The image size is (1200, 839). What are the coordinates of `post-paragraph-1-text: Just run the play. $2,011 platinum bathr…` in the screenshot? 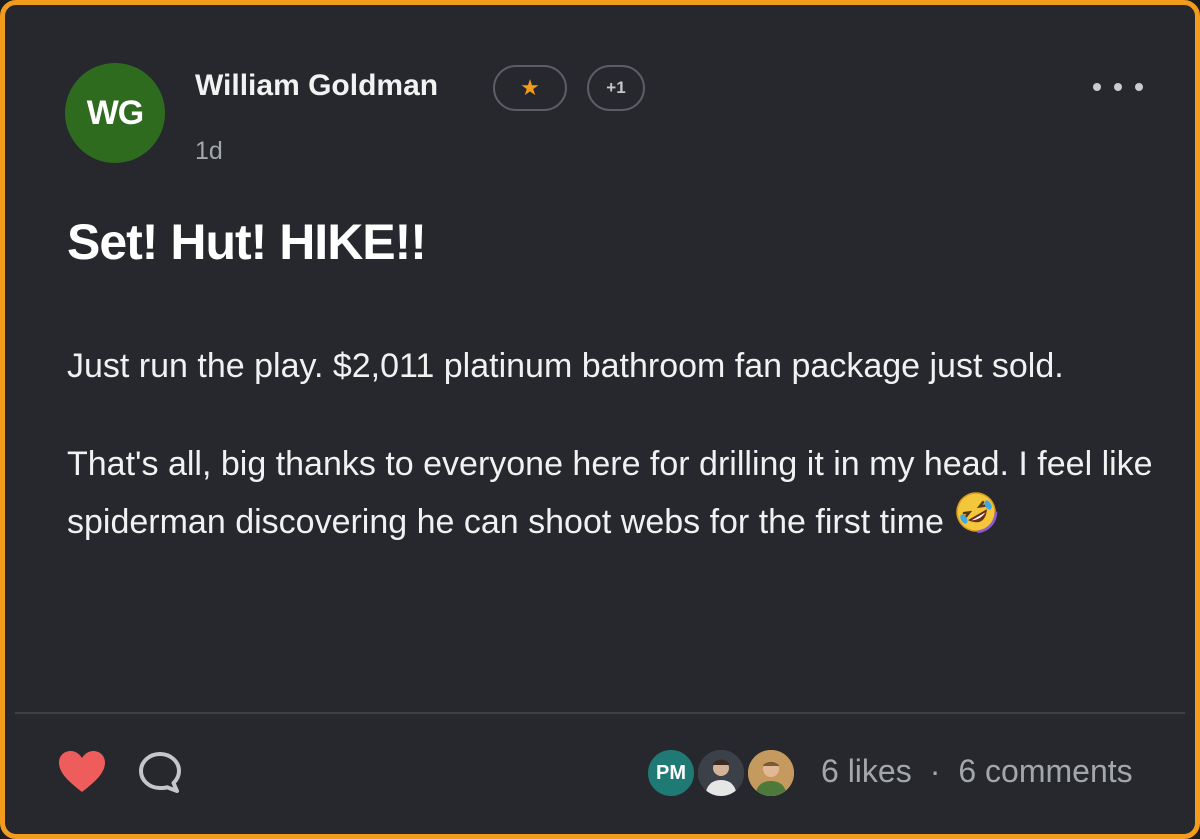 It's located at (565, 366).